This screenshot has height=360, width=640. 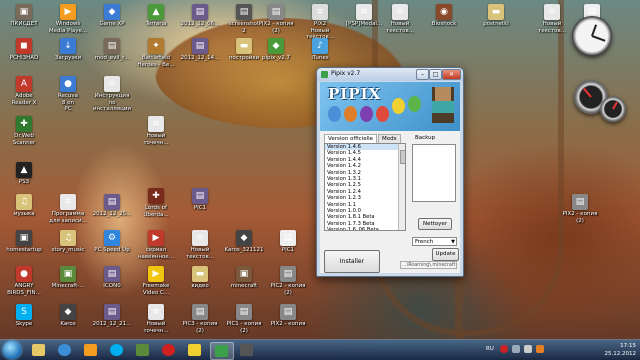 I want to click on desktop-icon: ▣ minecraft, so click(x=244, y=278).